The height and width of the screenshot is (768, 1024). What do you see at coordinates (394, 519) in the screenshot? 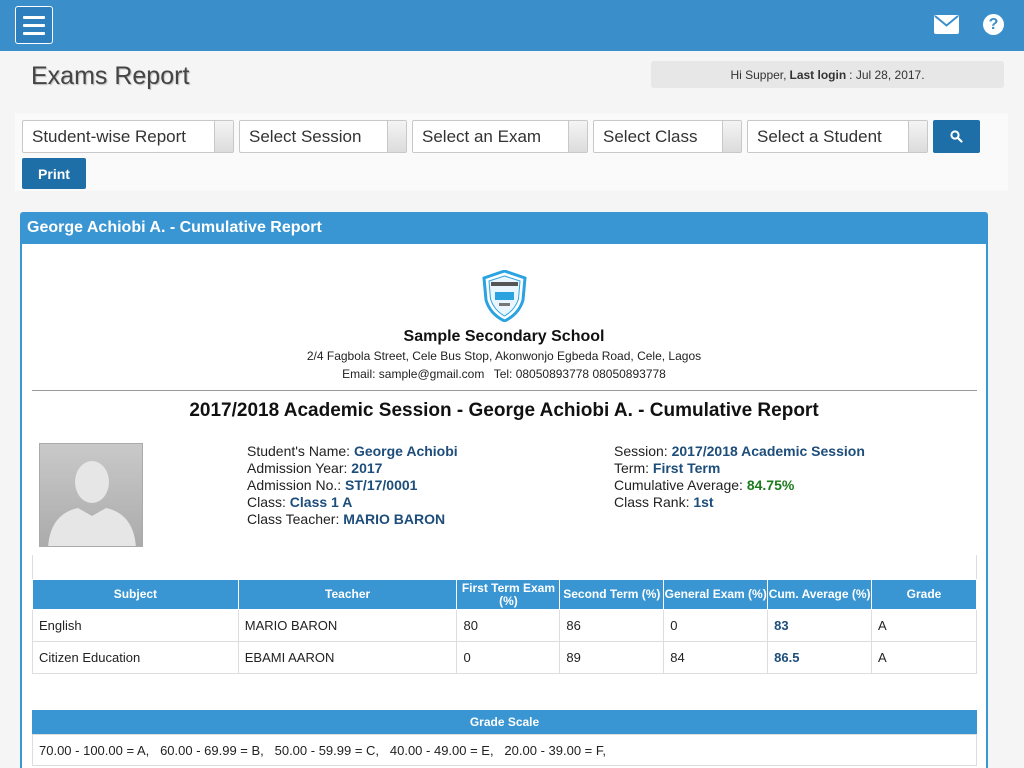
I see `class-teacher: MARIO BARON` at bounding box center [394, 519].